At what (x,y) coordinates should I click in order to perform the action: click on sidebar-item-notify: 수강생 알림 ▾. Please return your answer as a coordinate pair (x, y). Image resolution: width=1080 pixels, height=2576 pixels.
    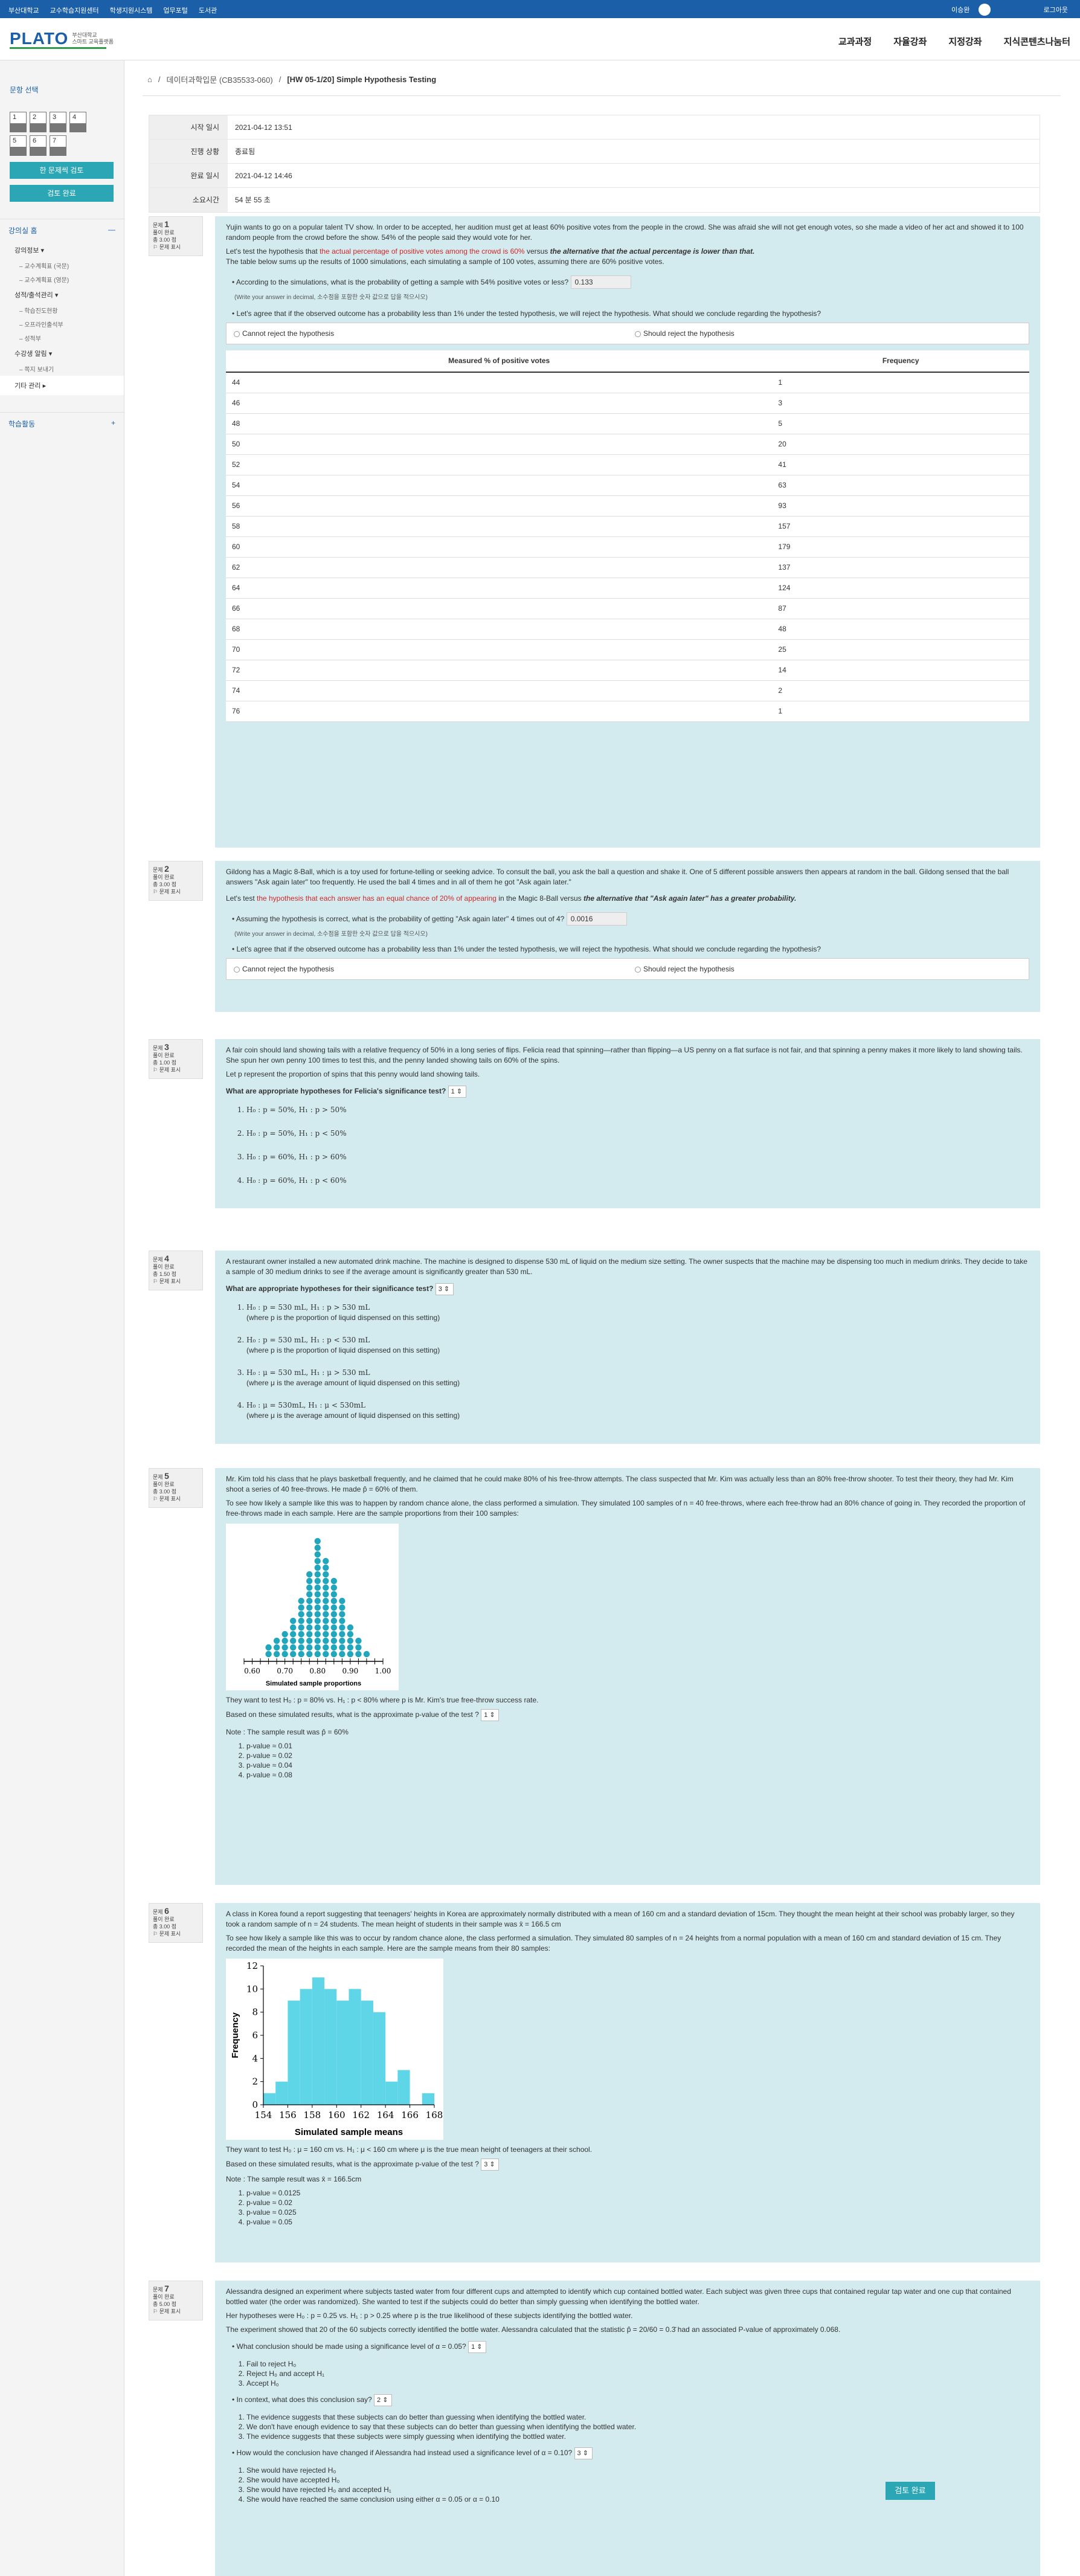
    Looking at the image, I should click on (62, 354).